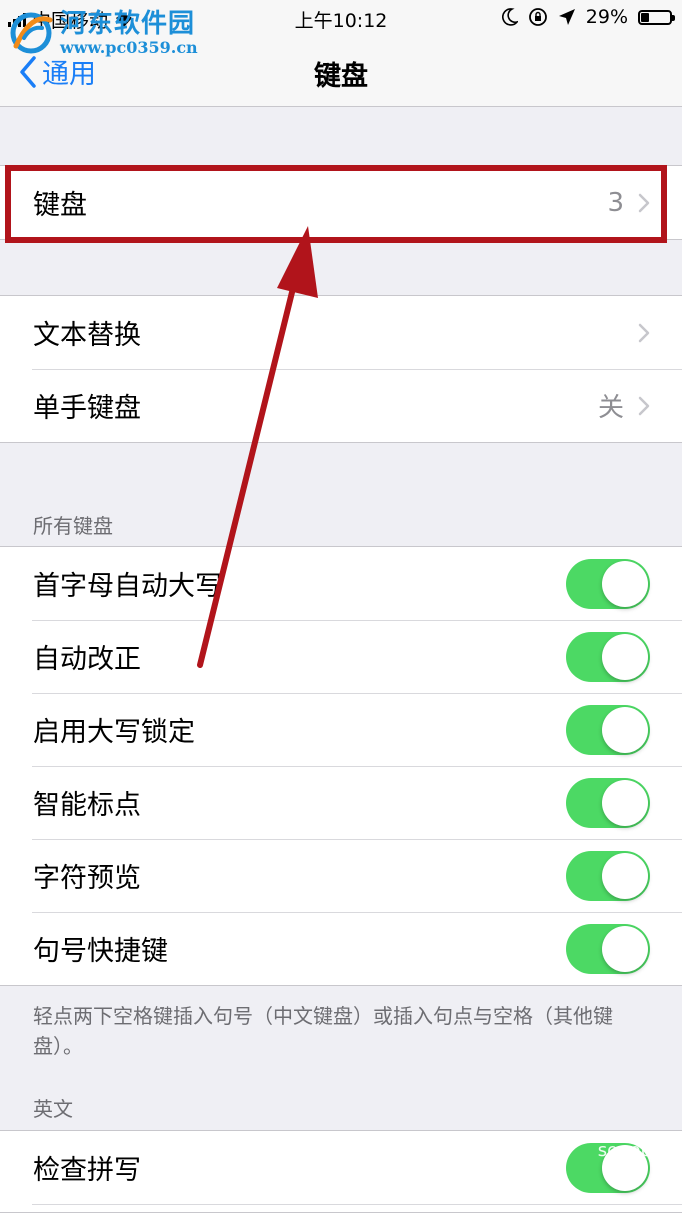  I want to click on period-shortcut-toggle, so click(608, 949).